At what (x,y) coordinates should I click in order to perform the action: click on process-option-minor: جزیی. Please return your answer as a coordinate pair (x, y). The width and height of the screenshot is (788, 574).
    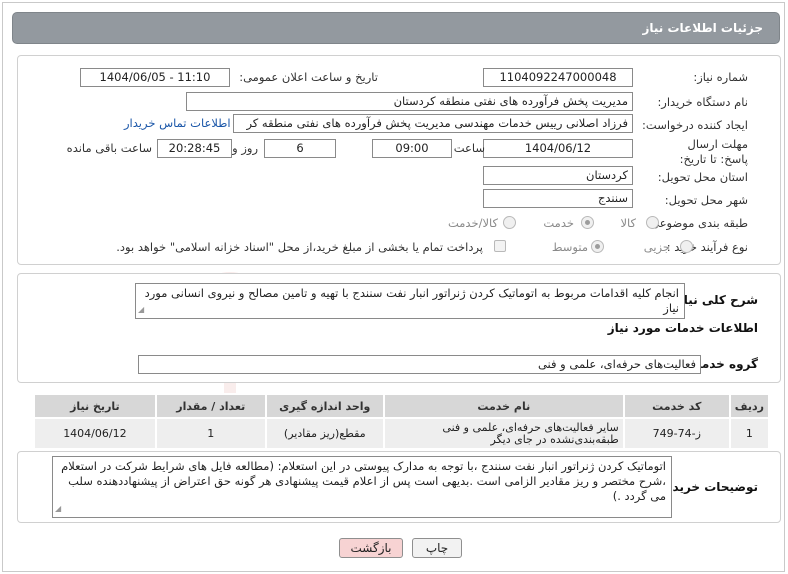
    Looking at the image, I should click on (656, 247).